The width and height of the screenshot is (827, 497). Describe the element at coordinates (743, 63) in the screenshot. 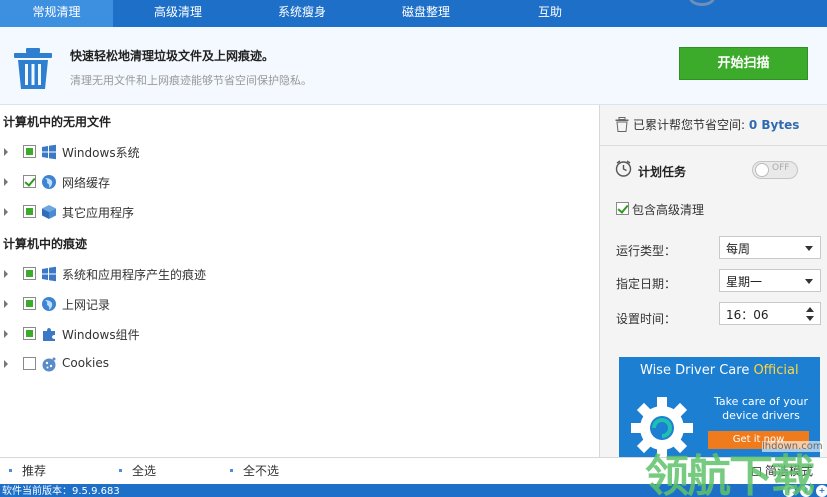

I see `start-scan-button: 开始扫描` at that location.